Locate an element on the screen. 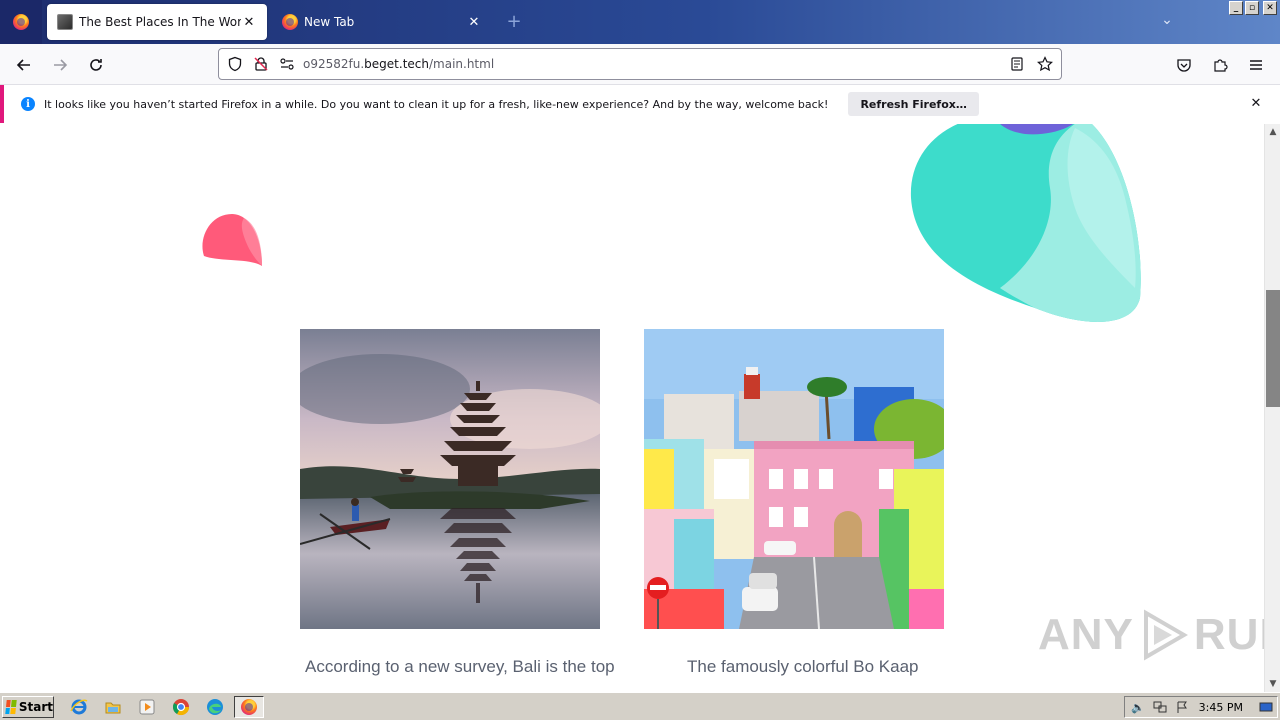 The image size is (1280, 720). network-icon is located at coordinates (1160, 707).